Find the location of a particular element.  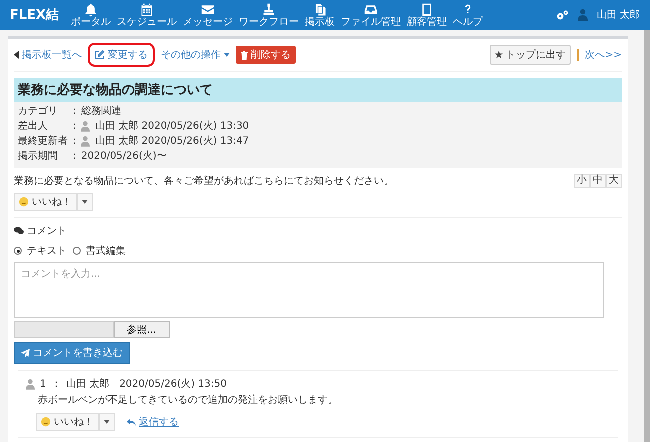

scrollbar is located at coordinates (647, 236).